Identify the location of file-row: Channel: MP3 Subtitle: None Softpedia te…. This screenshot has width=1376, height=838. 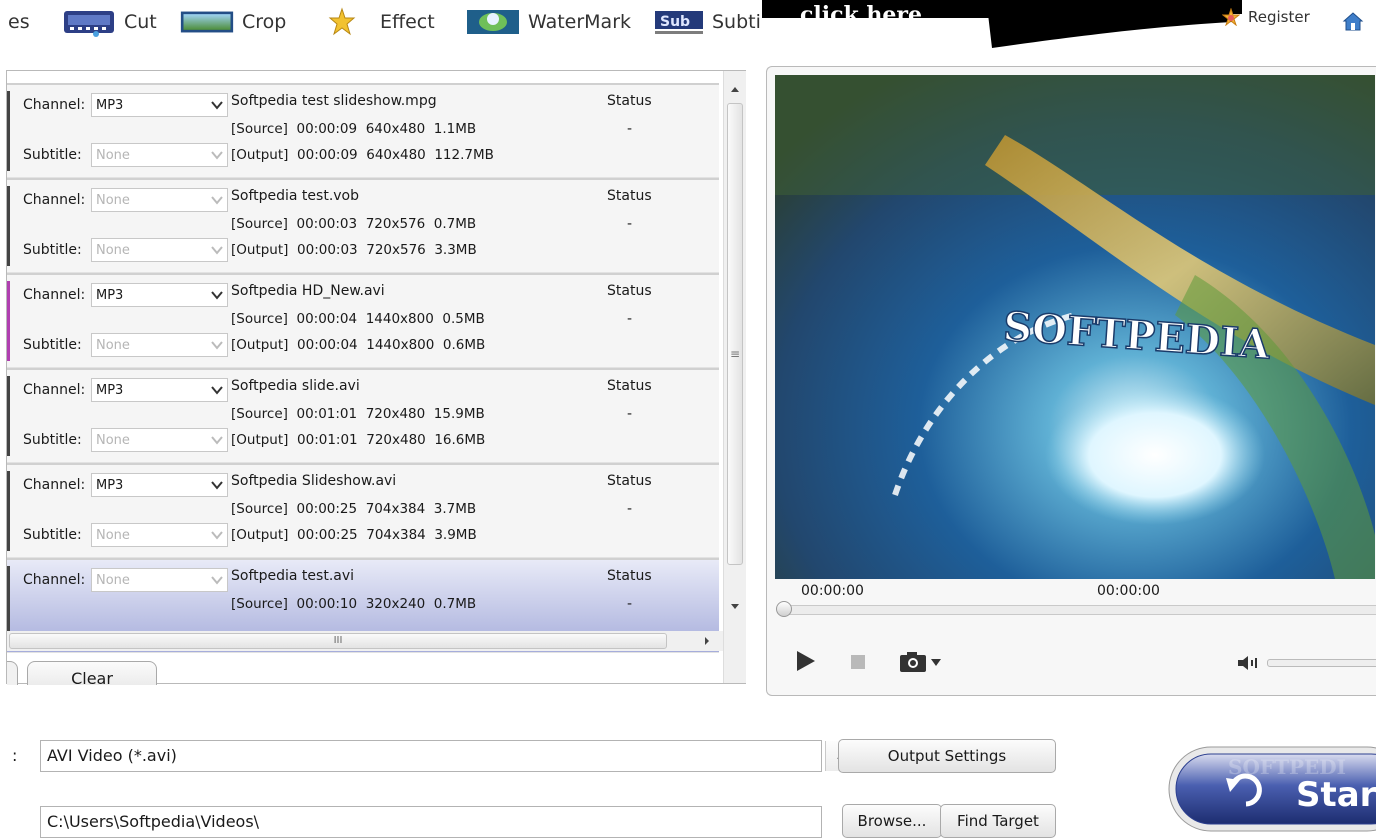
(363, 130).